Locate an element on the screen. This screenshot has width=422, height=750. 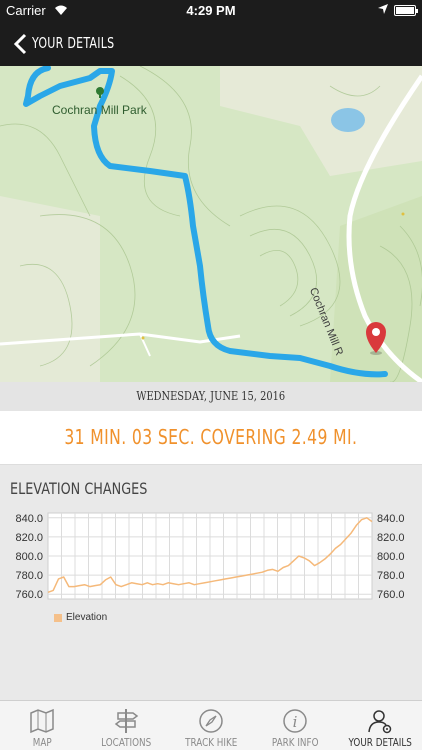
y-tick-label-left: 840.0 is located at coordinates (29, 519).